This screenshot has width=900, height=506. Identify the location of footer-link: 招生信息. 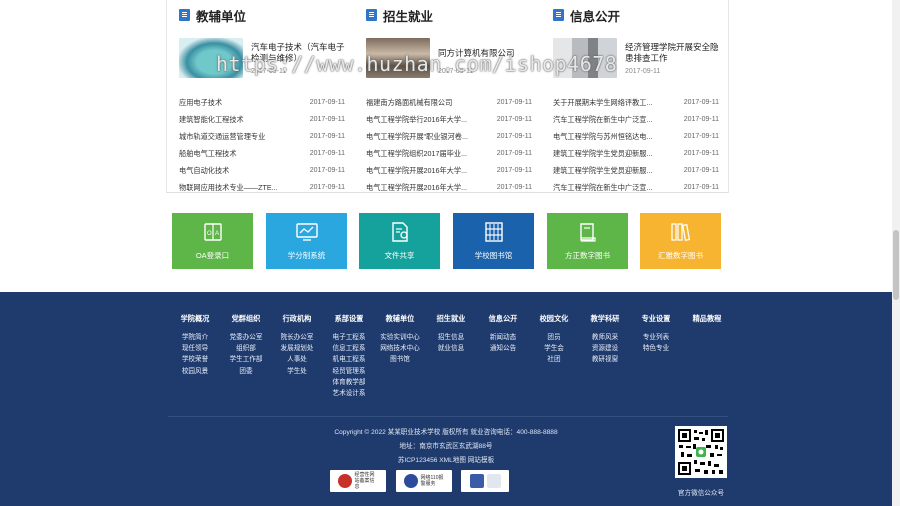
(451, 337).